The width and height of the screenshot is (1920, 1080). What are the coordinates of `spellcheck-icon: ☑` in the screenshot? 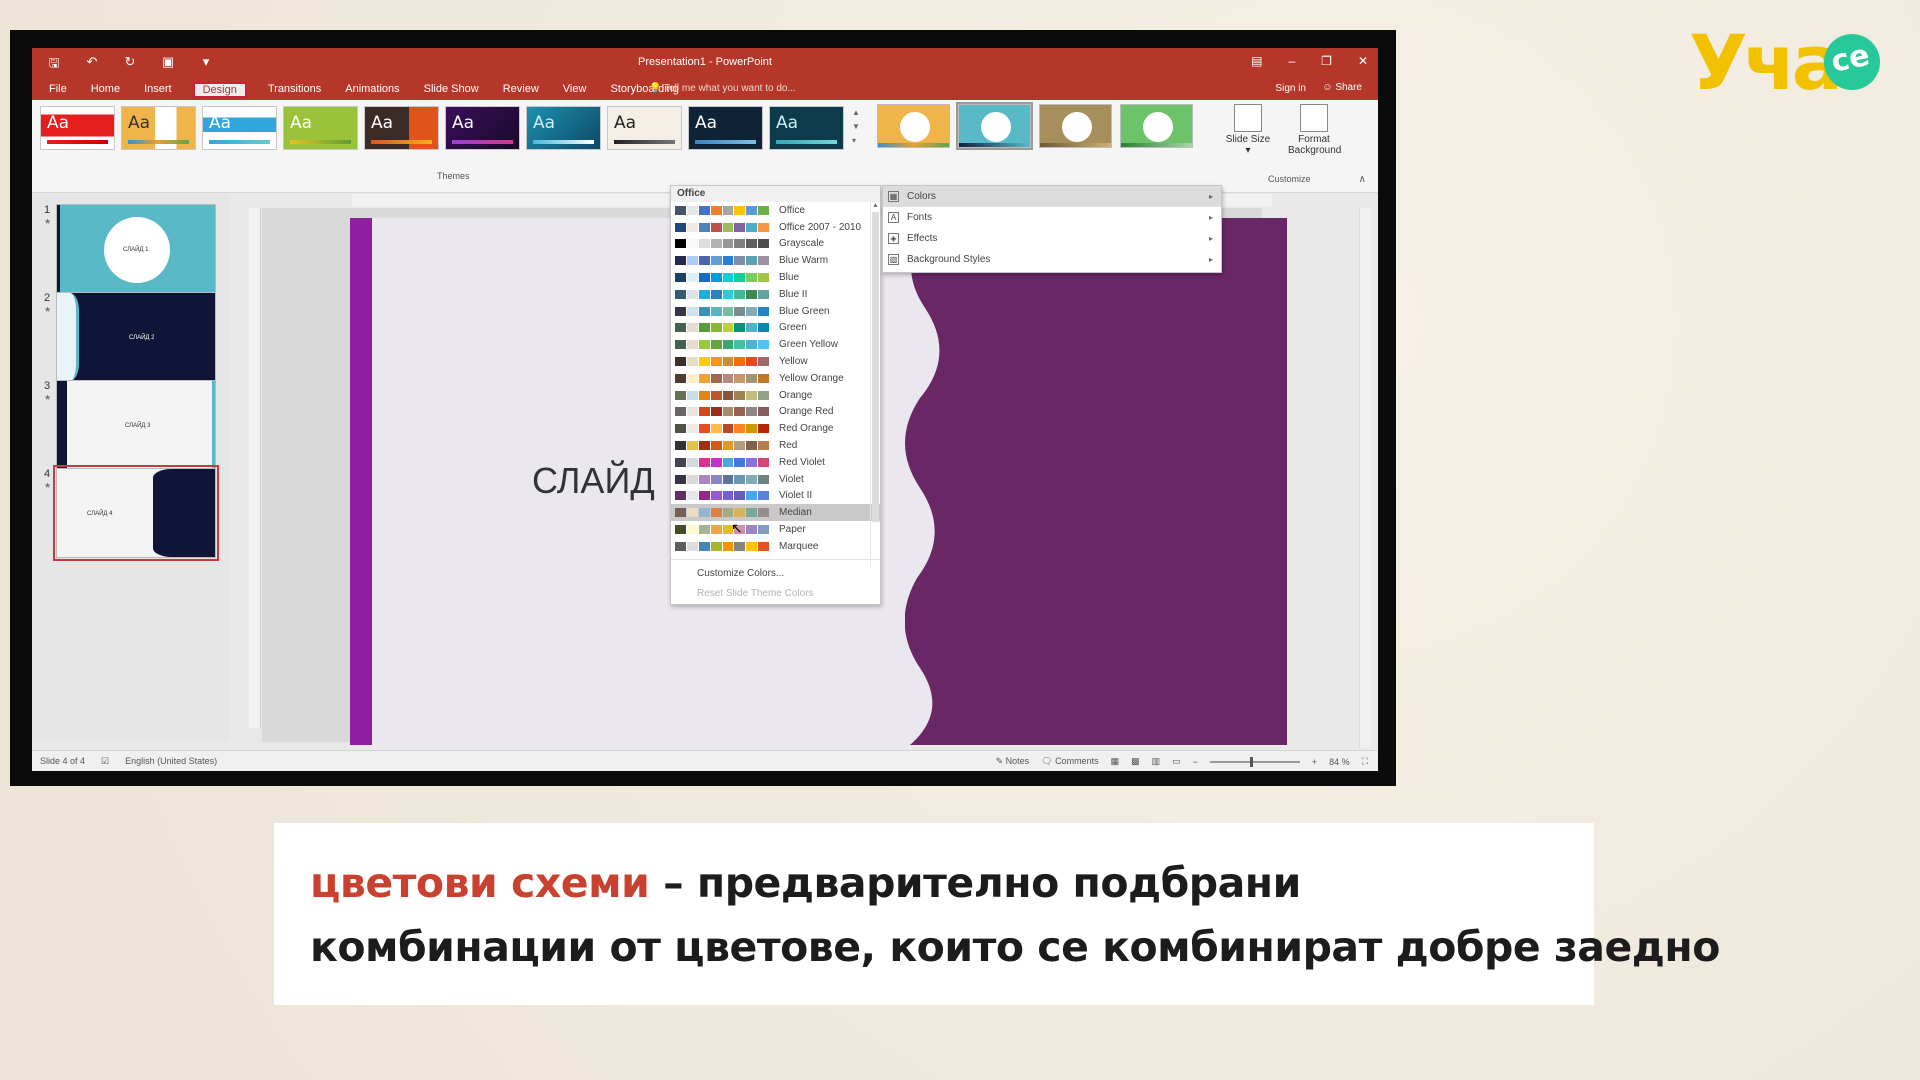 It's located at (105, 761).